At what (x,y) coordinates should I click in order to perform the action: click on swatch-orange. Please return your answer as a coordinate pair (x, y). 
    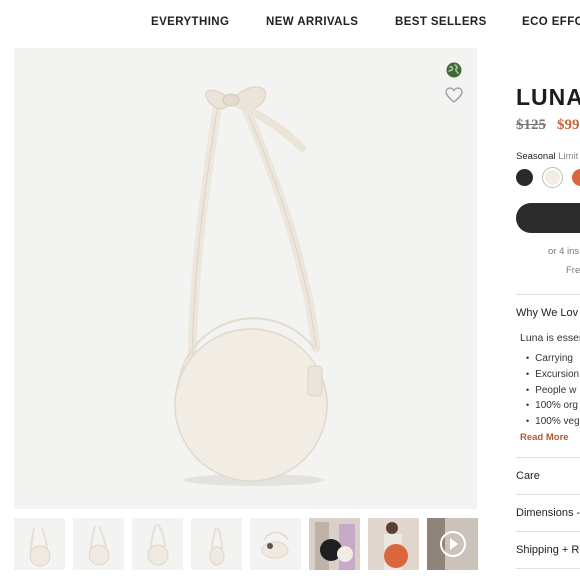
    Looking at the image, I should click on (576, 177).